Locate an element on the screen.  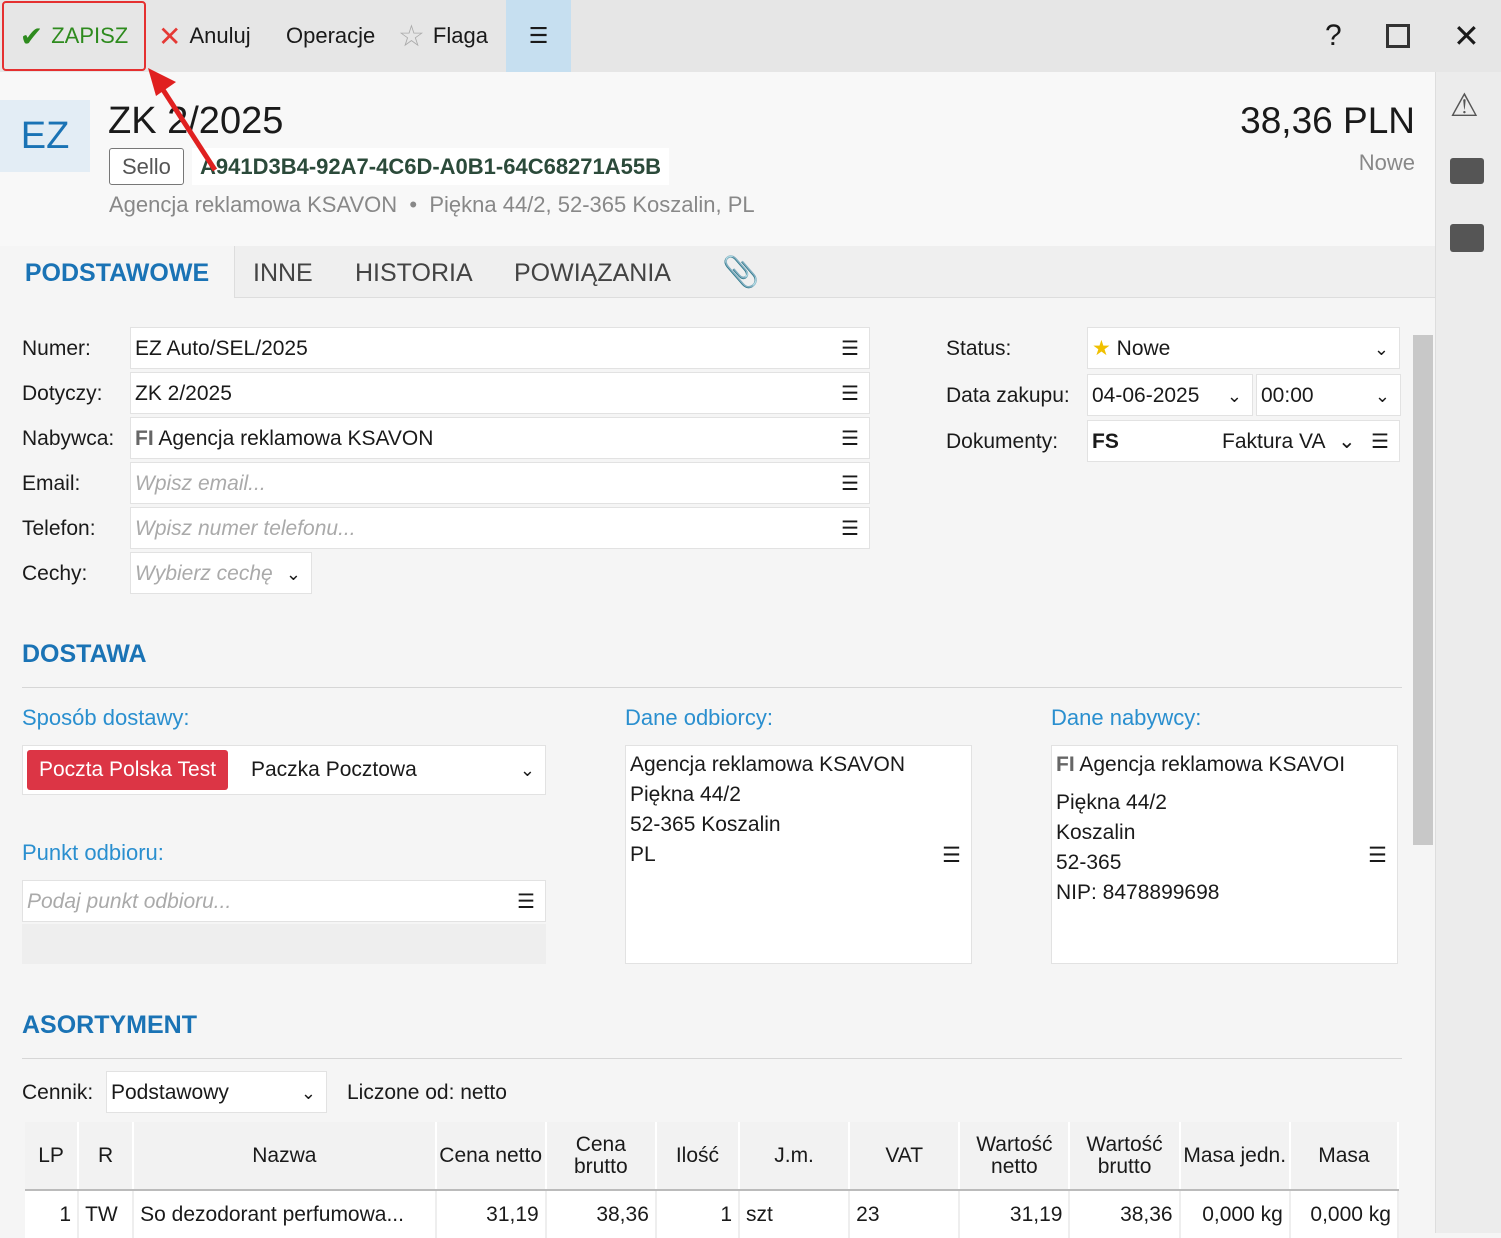
close-window-button: ✕ is located at coordinates (1466, 36).